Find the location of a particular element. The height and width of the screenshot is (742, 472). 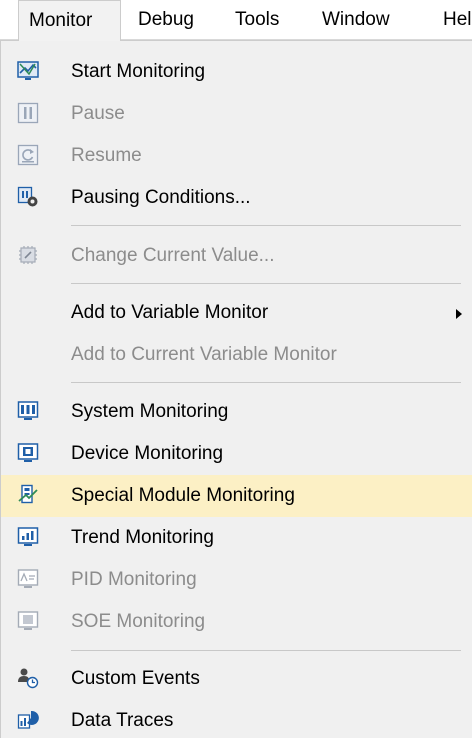

menu-item-pause: Pause is located at coordinates (236, 114).